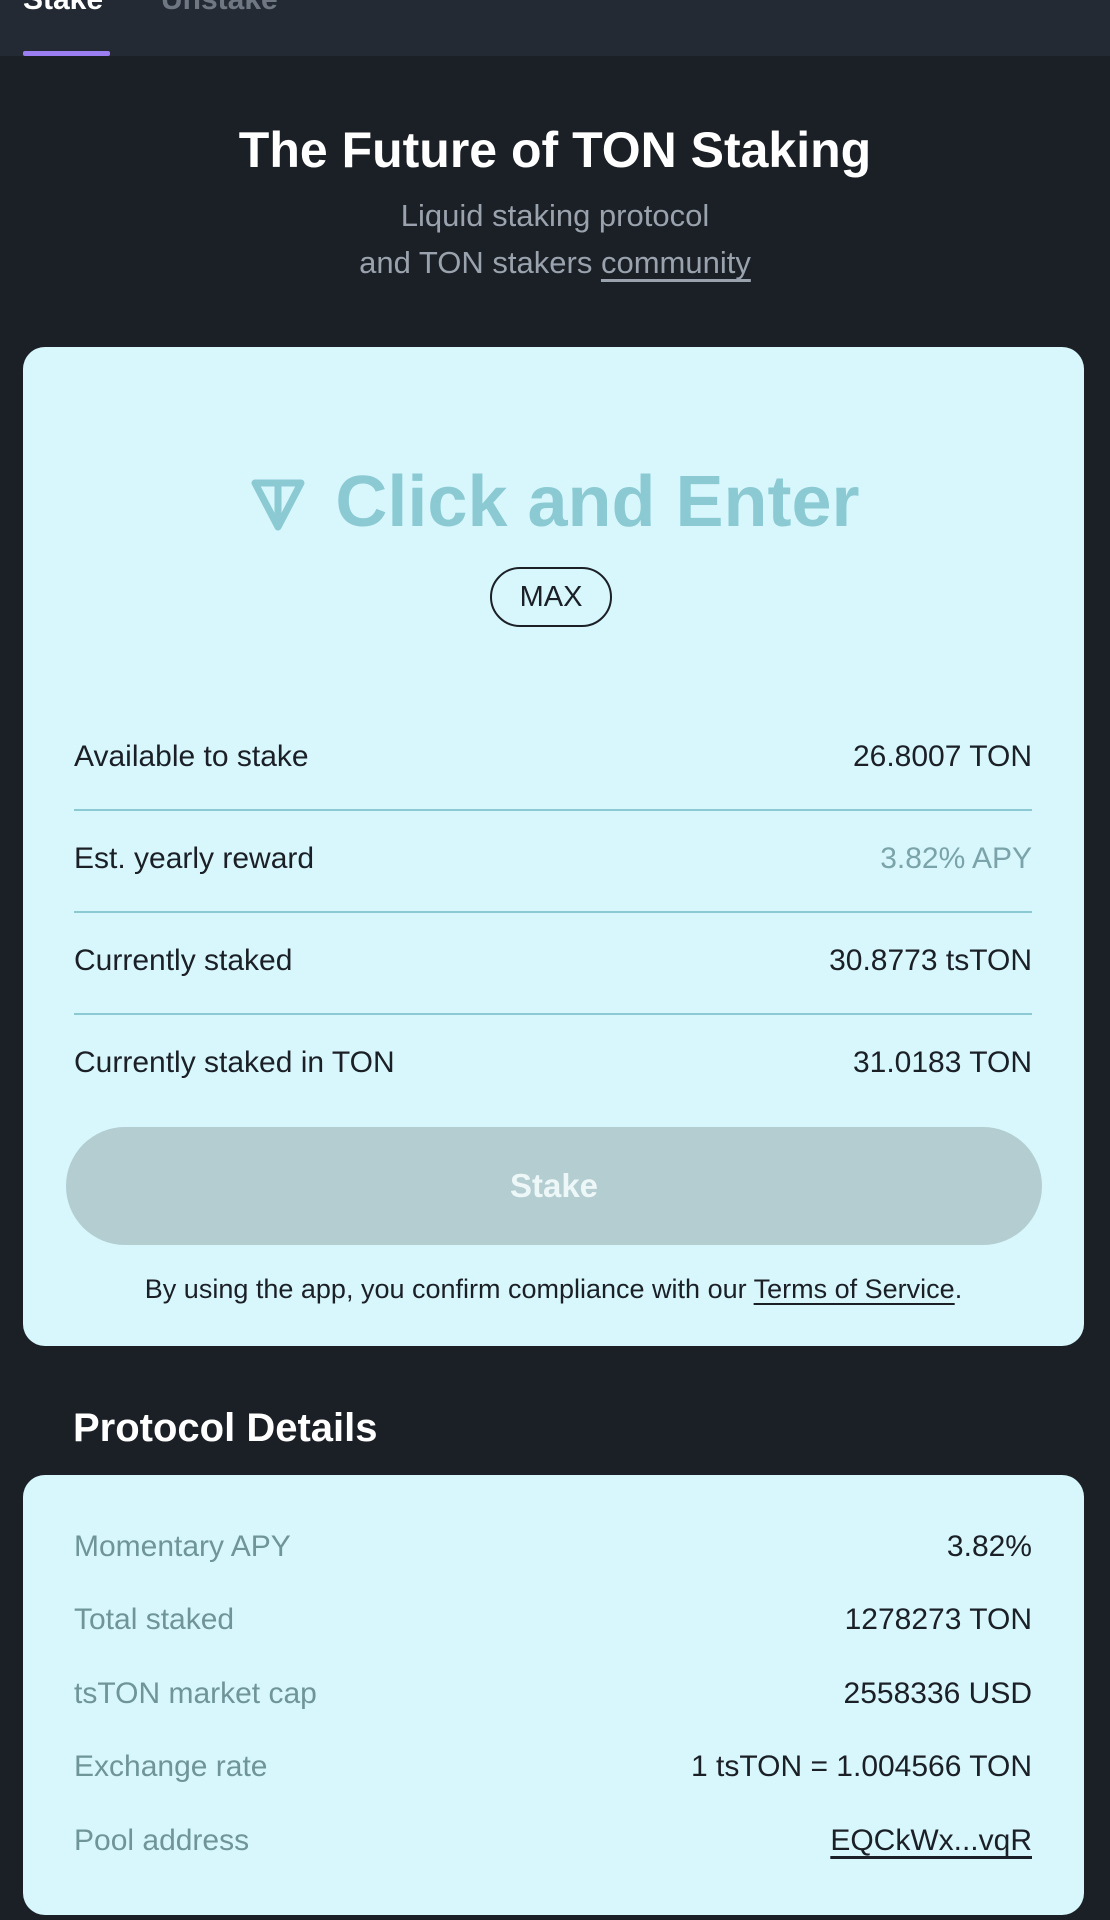 This screenshot has height=1920, width=1110. Describe the element at coordinates (219, 9) in the screenshot. I see `tab-unstake: Unstake` at that location.